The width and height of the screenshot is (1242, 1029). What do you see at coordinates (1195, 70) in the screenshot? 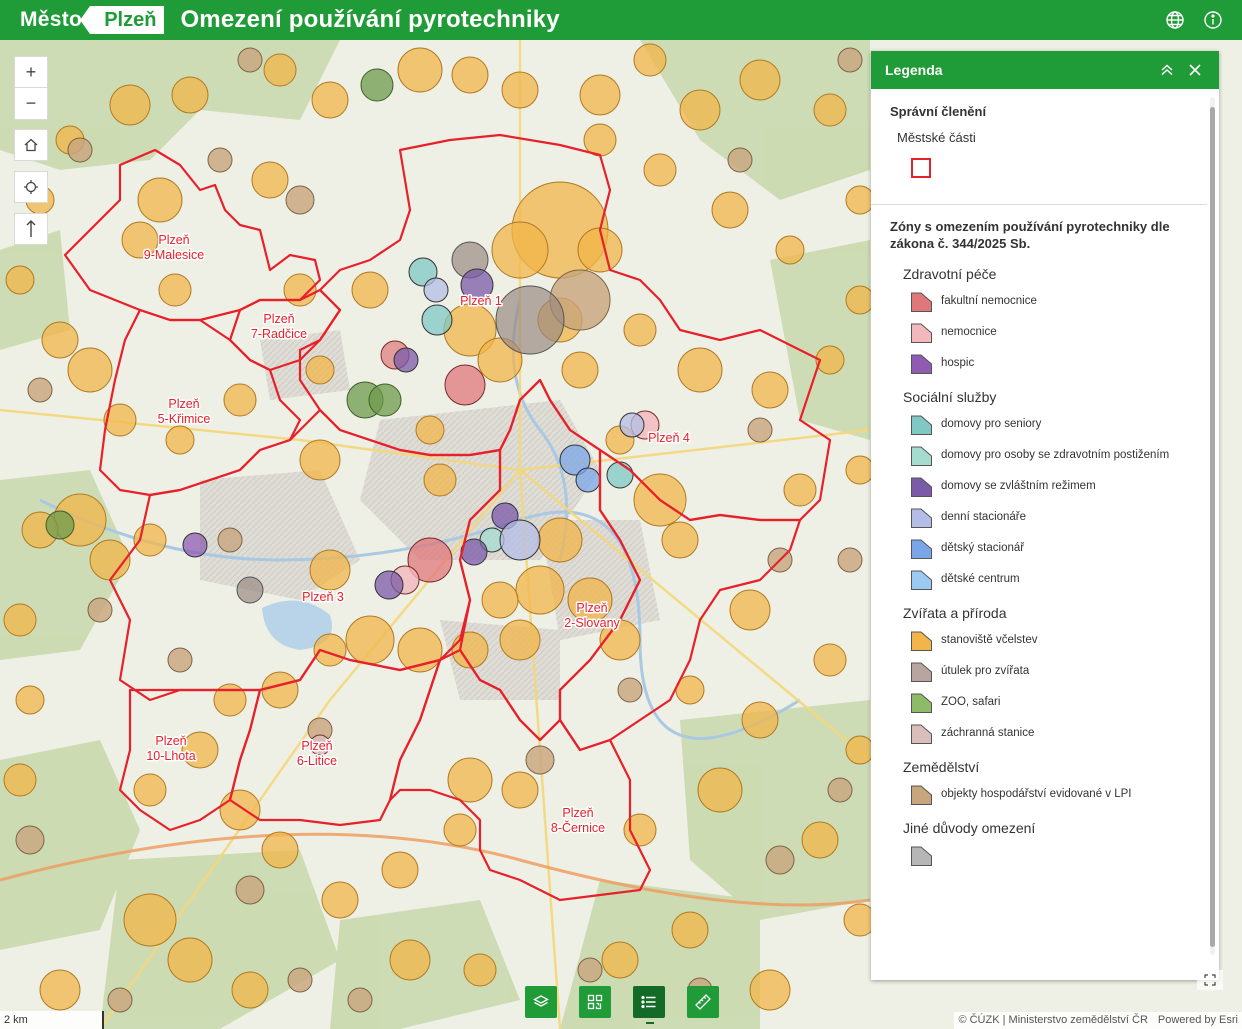
I see `close-icon` at bounding box center [1195, 70].